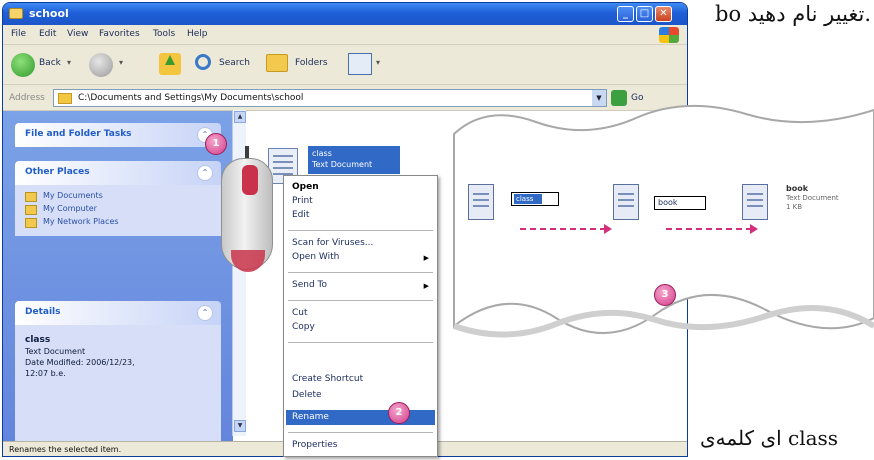 This screenshot has width=874, height=460. I want to click on menu-bar: File Edit View Favorites Tools Help, so click(345, 35).